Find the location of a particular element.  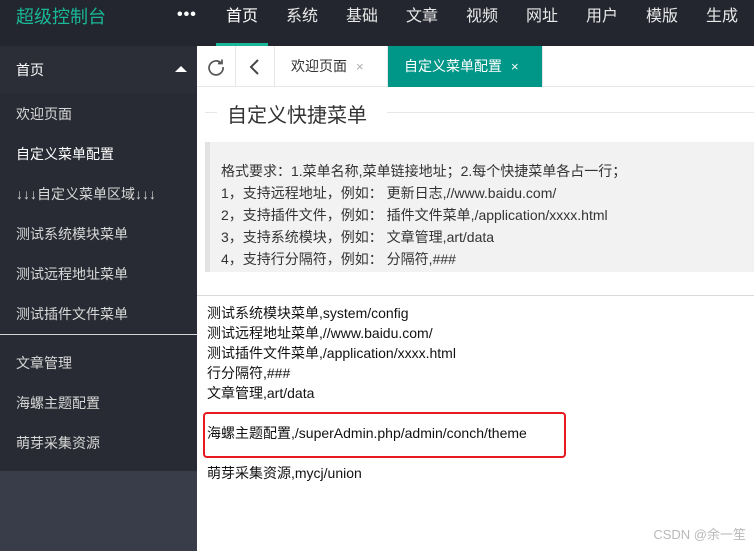

top-nav-item-video: 视频 is located at coordinates (482, 23).